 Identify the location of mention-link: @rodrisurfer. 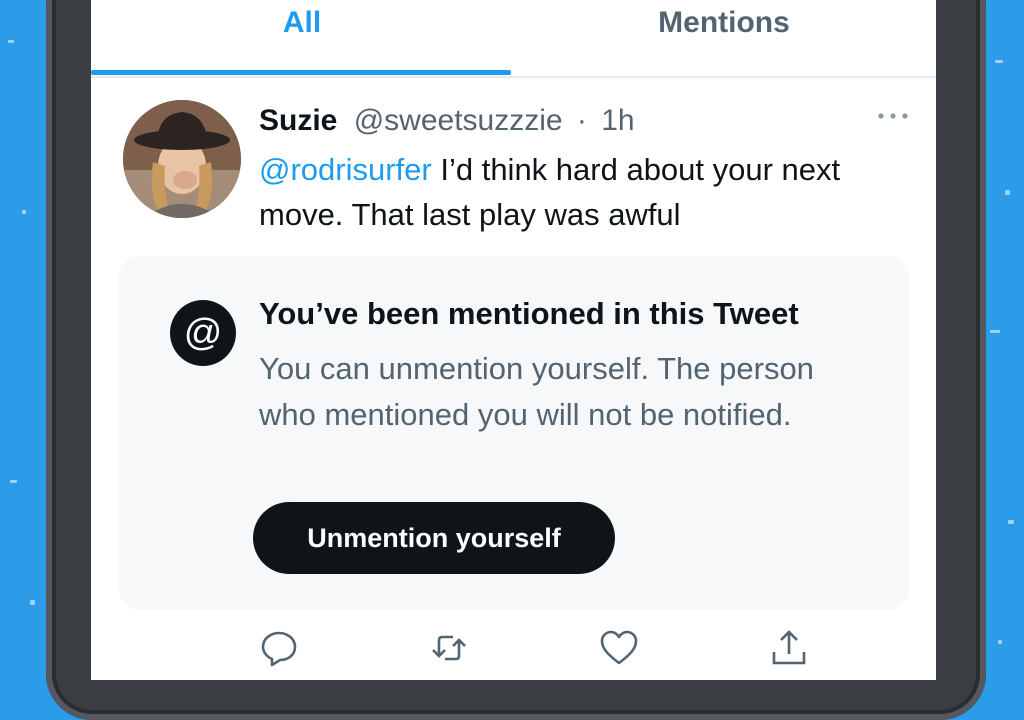
(345, 169).